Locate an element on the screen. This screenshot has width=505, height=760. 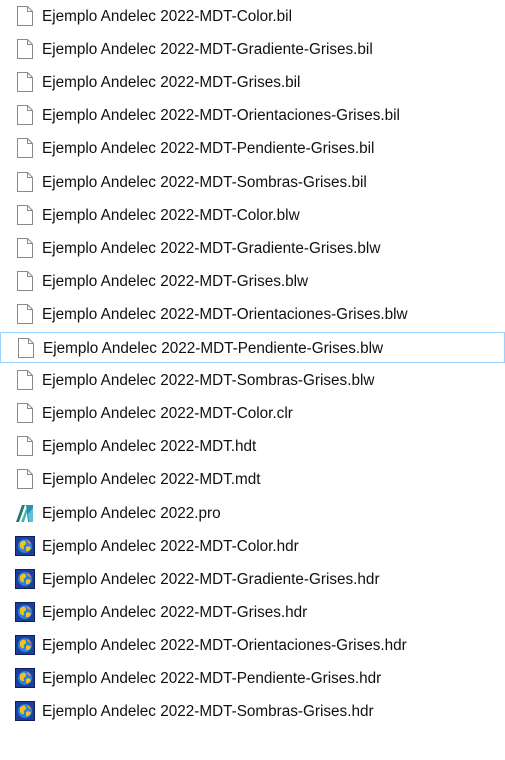
file-name-label: Ejemplo Andelec 2022-MDT-Color.bil is located at coordinates (167, 16).